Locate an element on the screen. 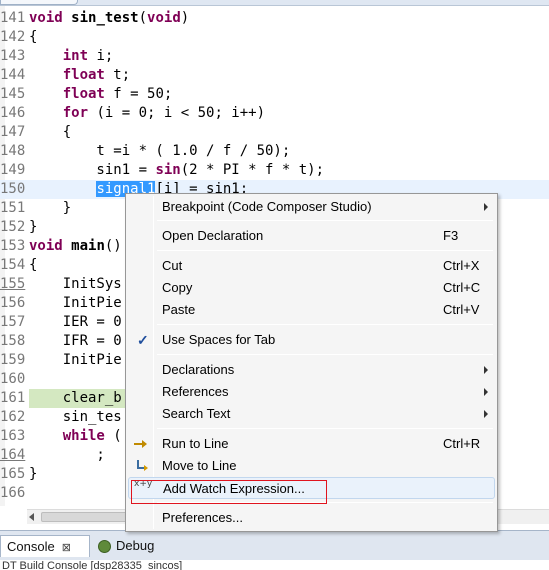 The width and height of the screenshot is (549, 570). menu-item-run-to-line: Run to Line Ctrl+R is located at coordinates (311, 444).